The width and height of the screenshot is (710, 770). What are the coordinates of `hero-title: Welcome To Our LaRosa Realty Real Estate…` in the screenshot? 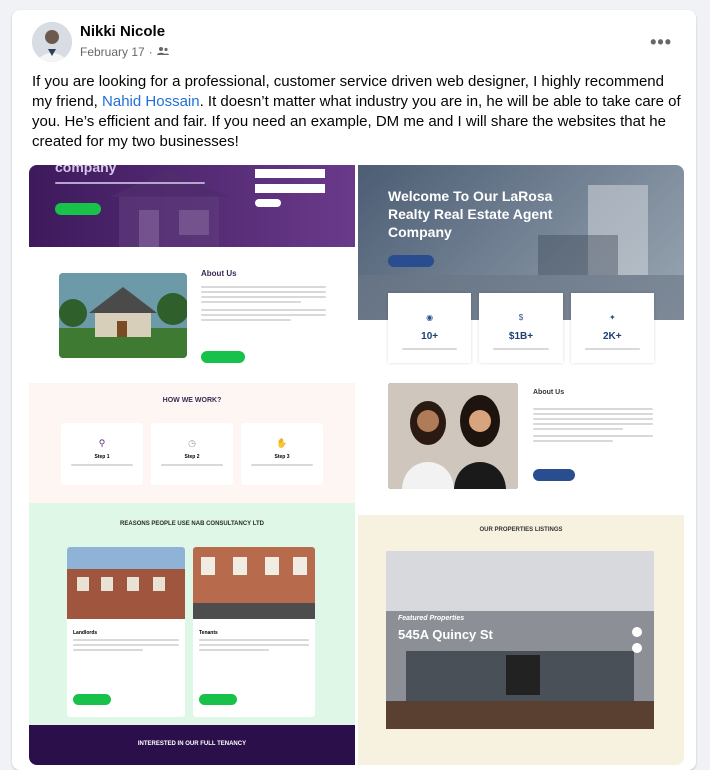 It's located at (470, 214).